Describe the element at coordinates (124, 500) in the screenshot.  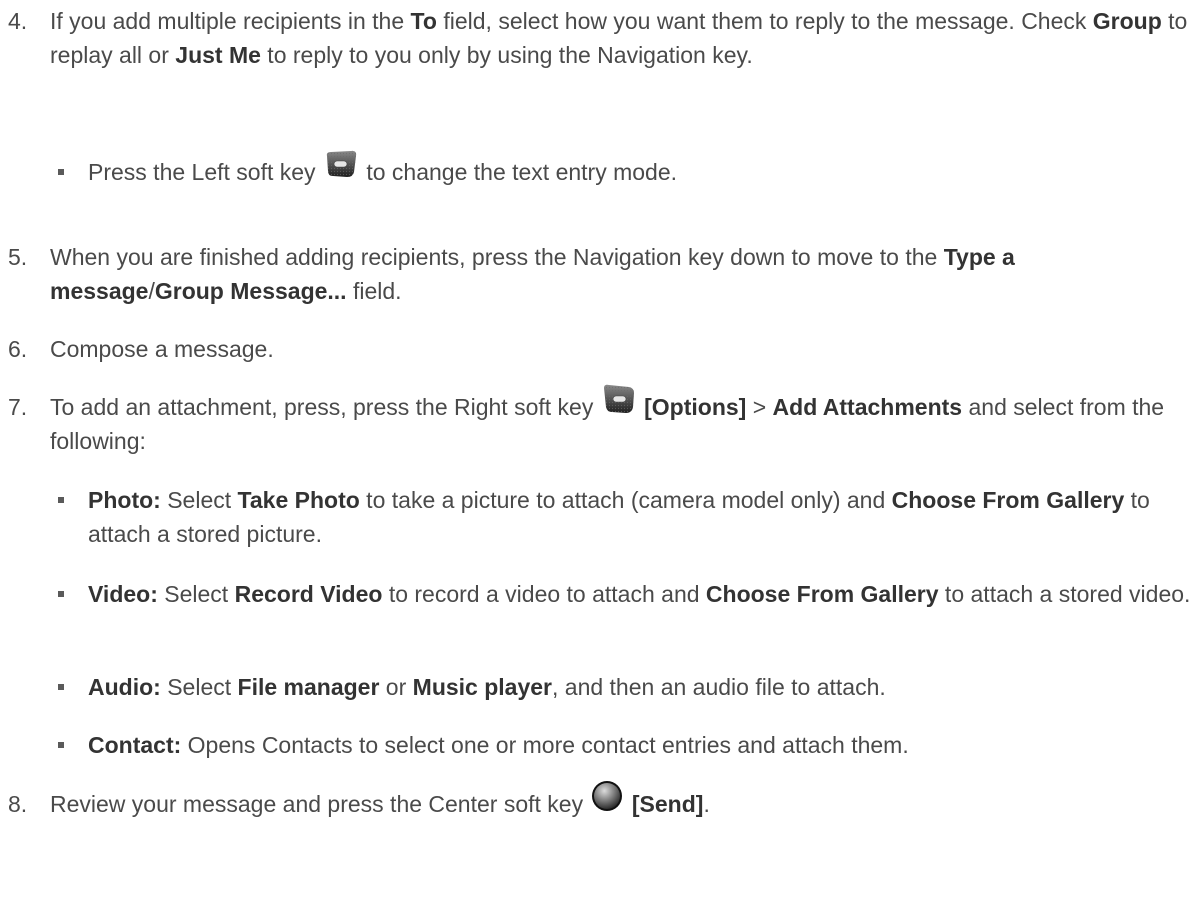
I see `bold-term: Photo:` at that location.